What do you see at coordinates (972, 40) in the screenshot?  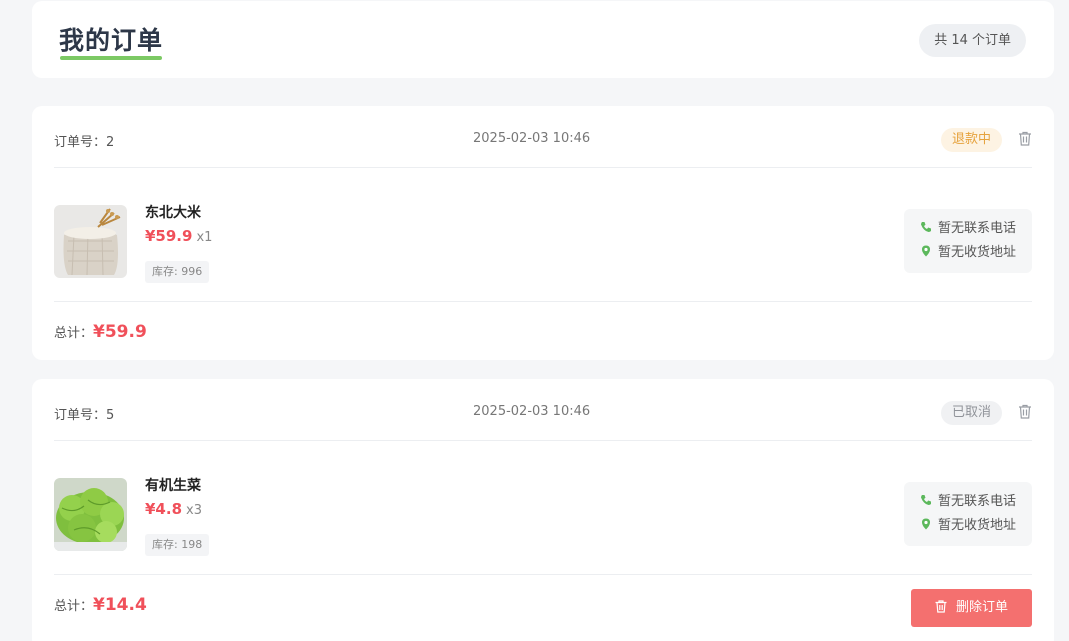 I see `order-count-badge: 共 14 个订单` at bounding box center [972, 40].